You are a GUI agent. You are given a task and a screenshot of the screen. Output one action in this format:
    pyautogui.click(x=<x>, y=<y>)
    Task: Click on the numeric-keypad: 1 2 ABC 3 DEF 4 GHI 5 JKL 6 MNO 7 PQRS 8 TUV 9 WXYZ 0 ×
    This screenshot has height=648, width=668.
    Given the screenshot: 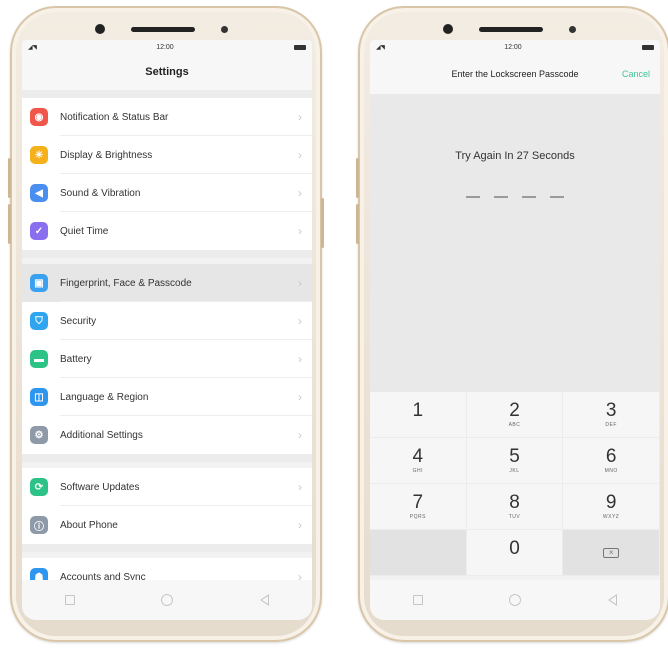 What is the action you would take?
    pyautogui.click(x=515, y=484)
    